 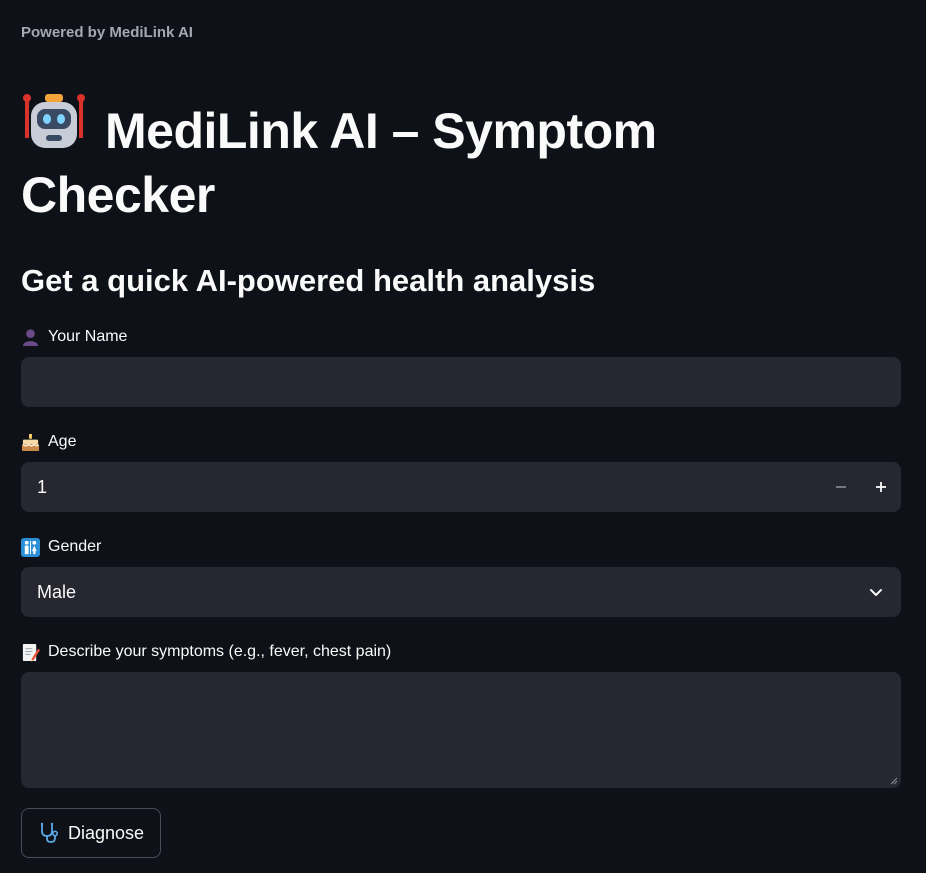 I want to click on age-decrement-button, so click(x=841, y=487).